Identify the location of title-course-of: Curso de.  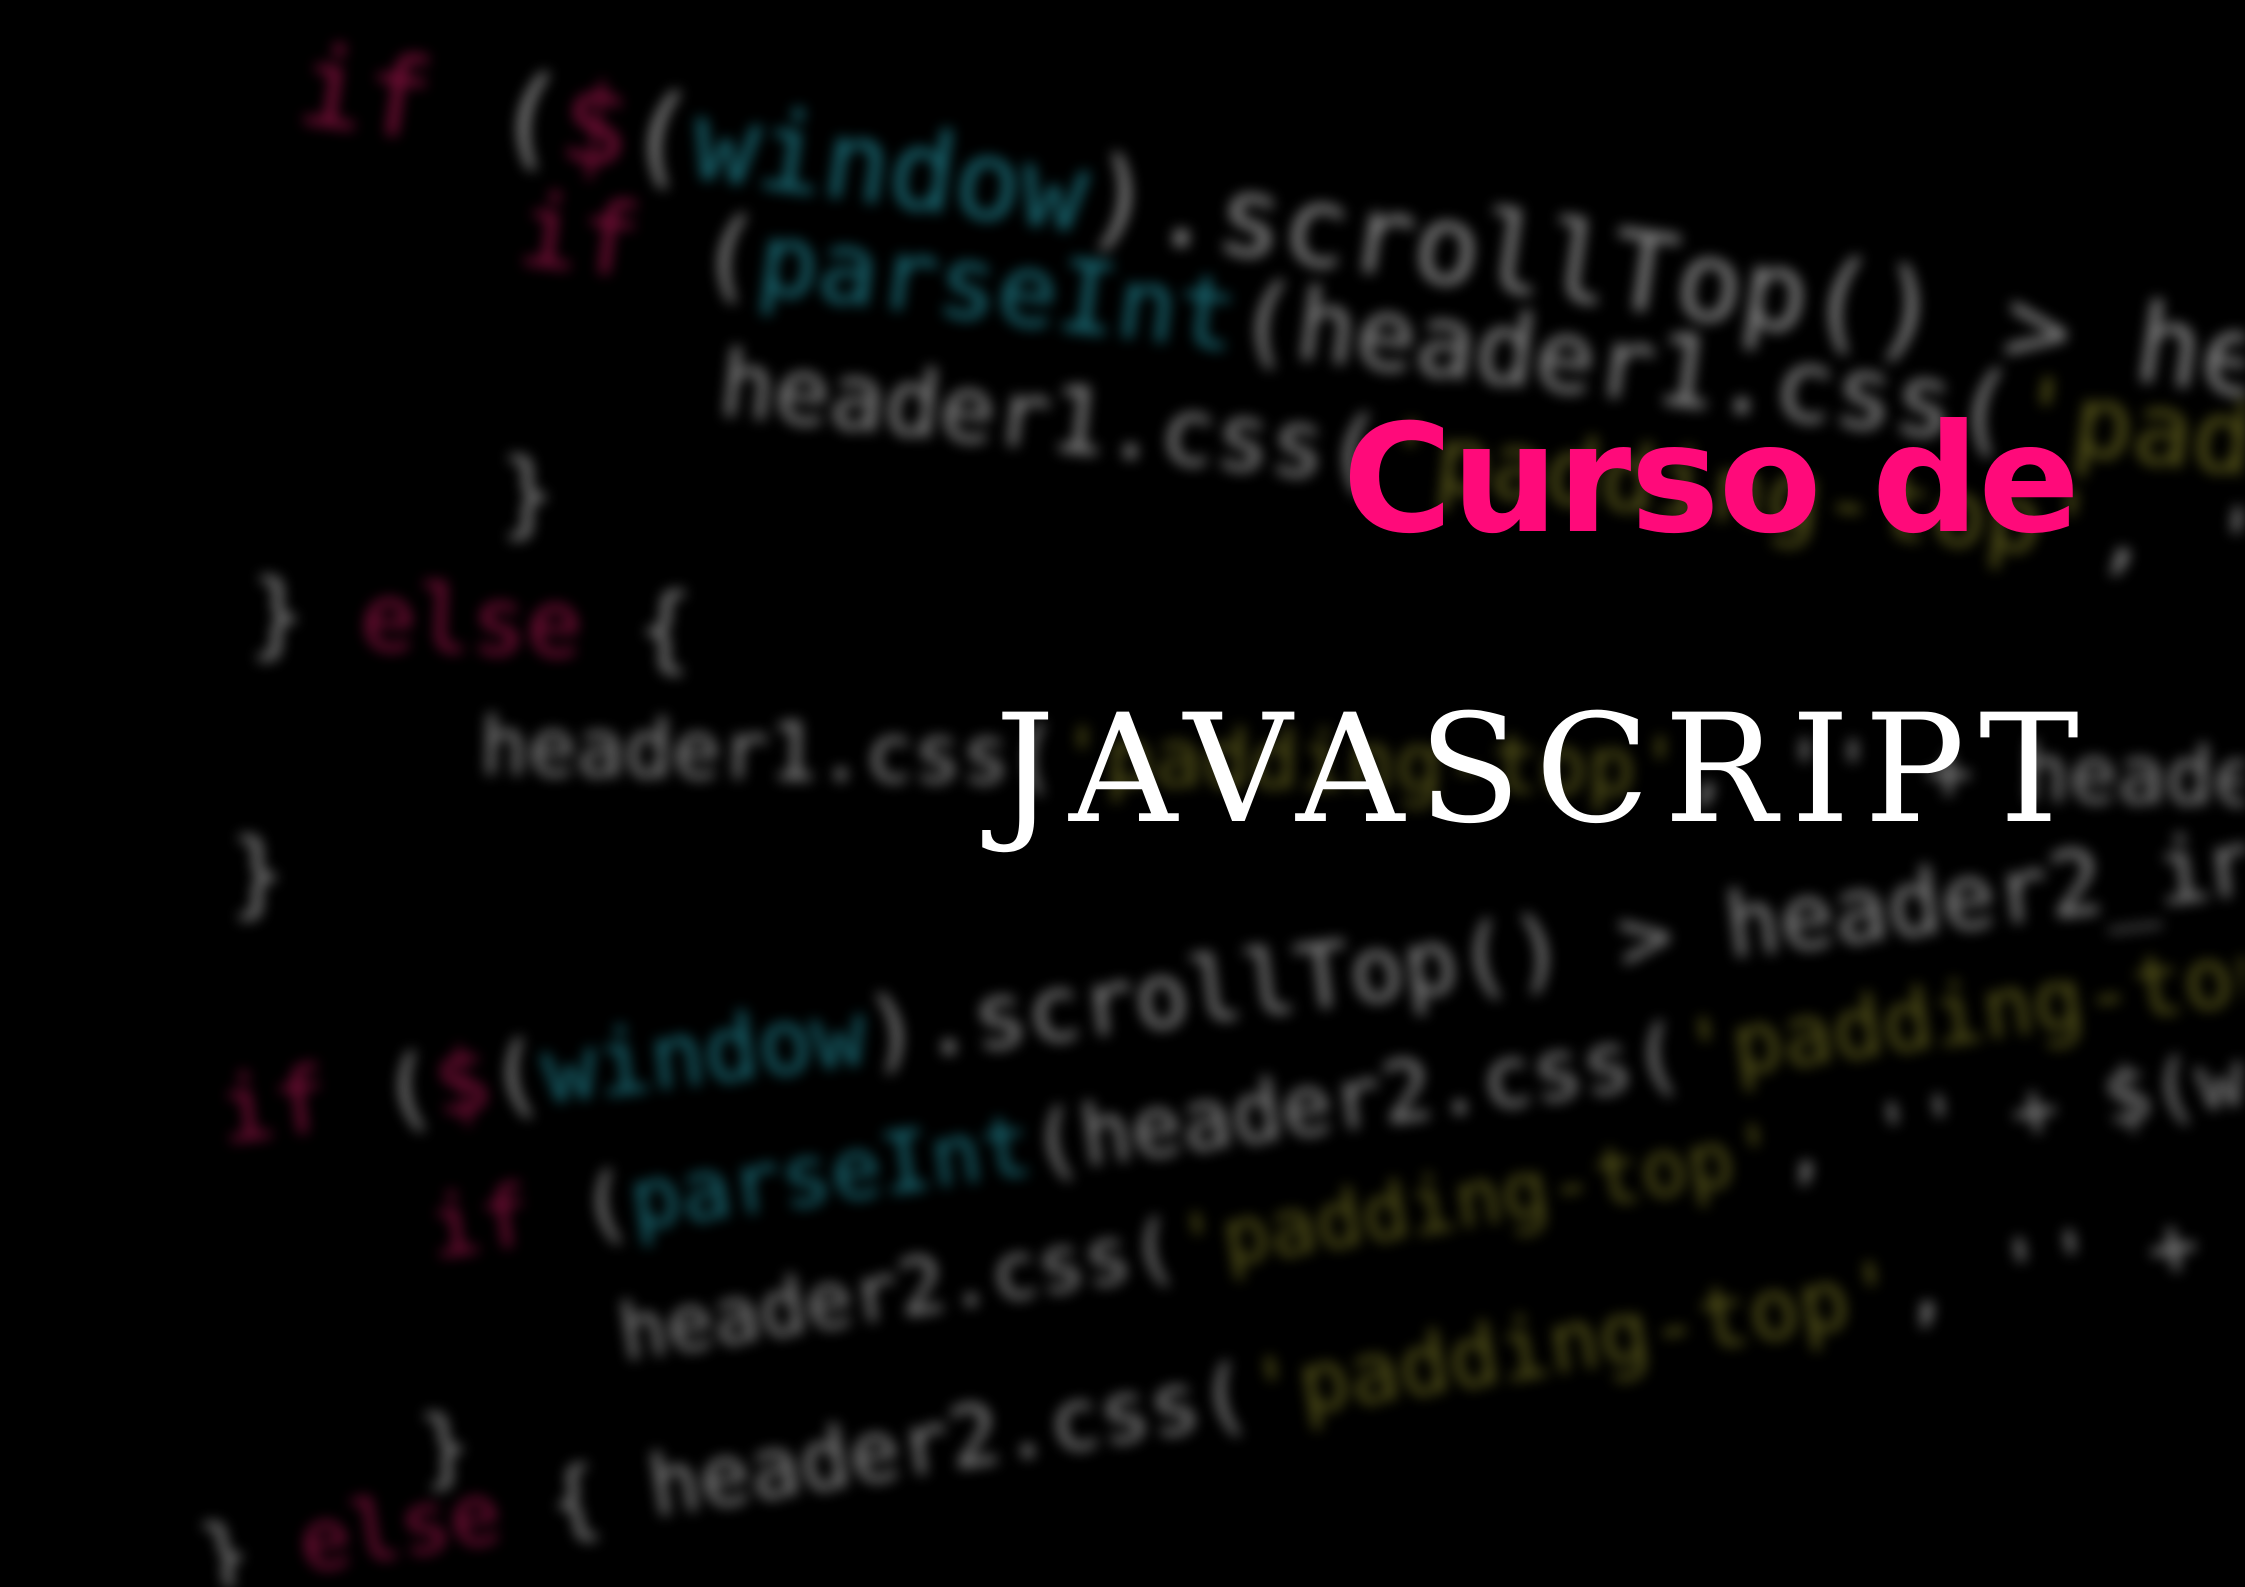
(1711, 480).